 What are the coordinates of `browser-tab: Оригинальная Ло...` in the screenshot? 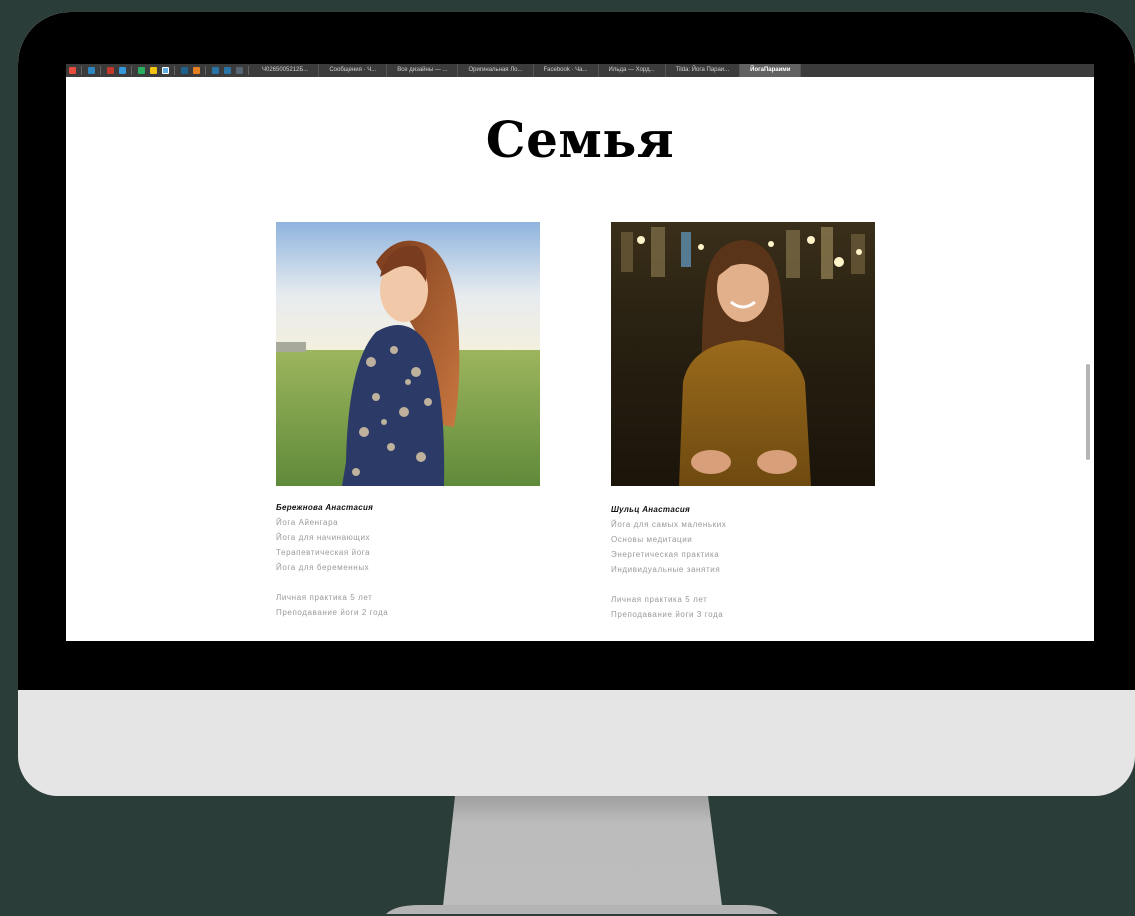 It's located at (496, 70).